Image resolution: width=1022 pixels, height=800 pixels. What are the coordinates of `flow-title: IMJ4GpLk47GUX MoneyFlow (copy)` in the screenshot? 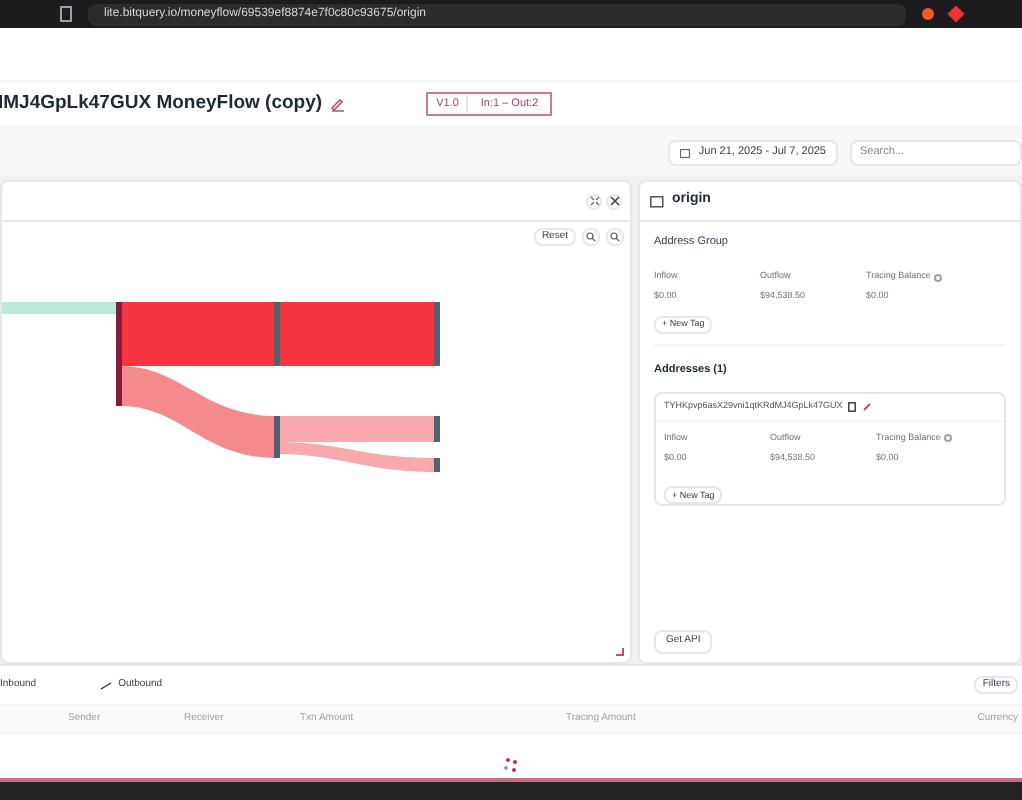 It's located at (161, 103).